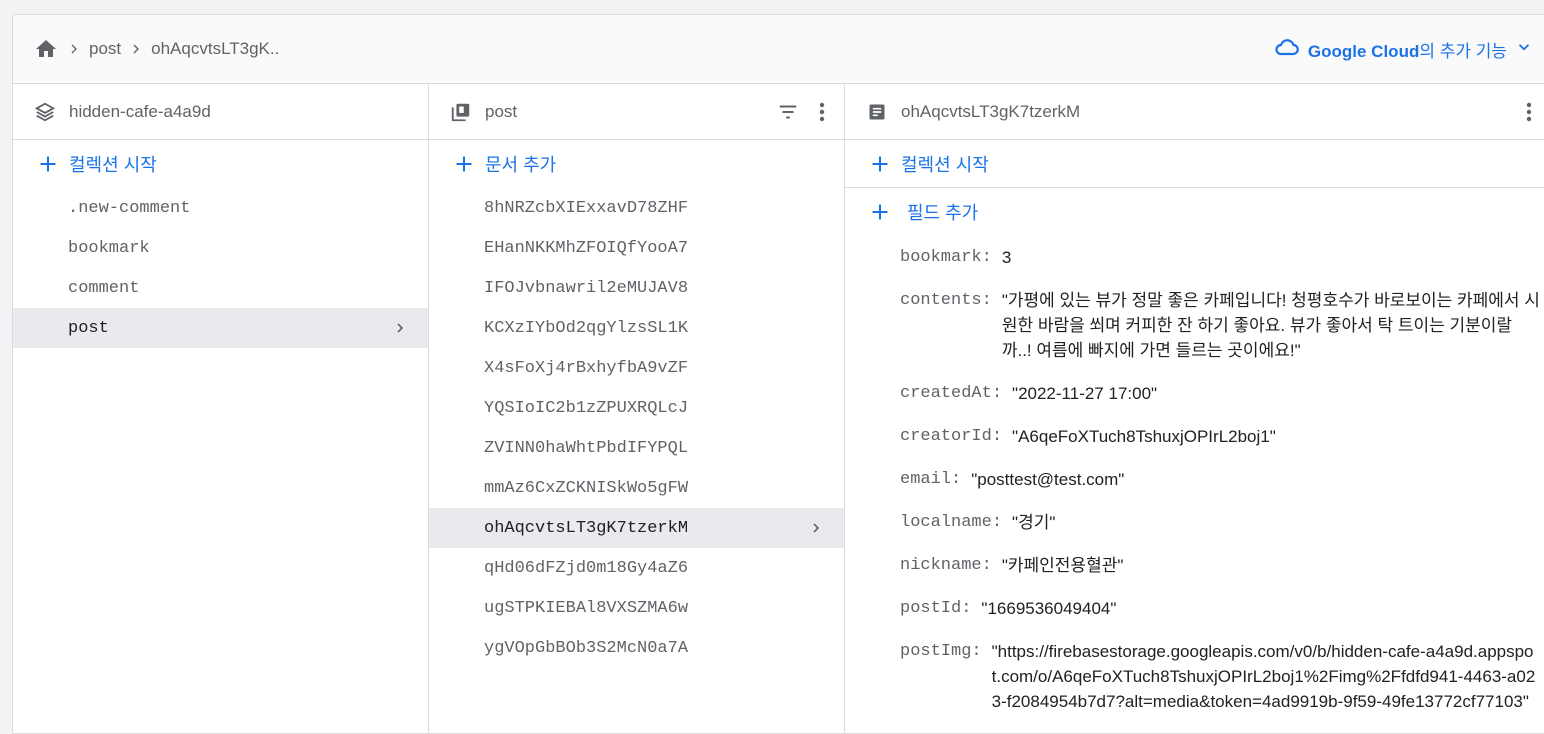 This screenshot has height=734, width=1544. What do you see at coordinates (941, 651) in the screenshot?
I see `field-key: postImg:` at bounding box center [941, 651].